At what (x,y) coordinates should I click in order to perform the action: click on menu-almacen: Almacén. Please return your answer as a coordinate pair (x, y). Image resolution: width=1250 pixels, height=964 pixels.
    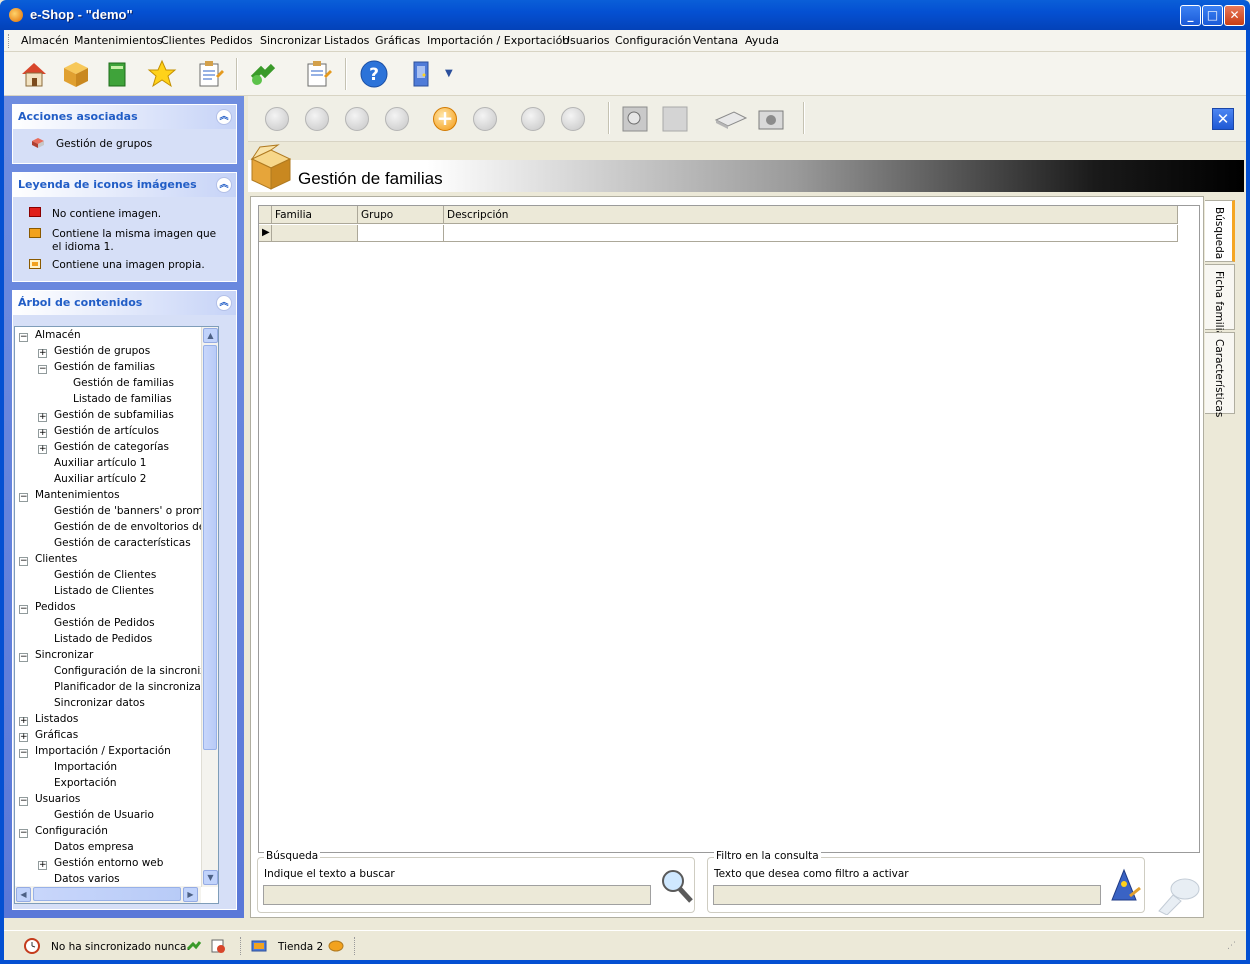
    Looking at the image, I should click on (45, 40).